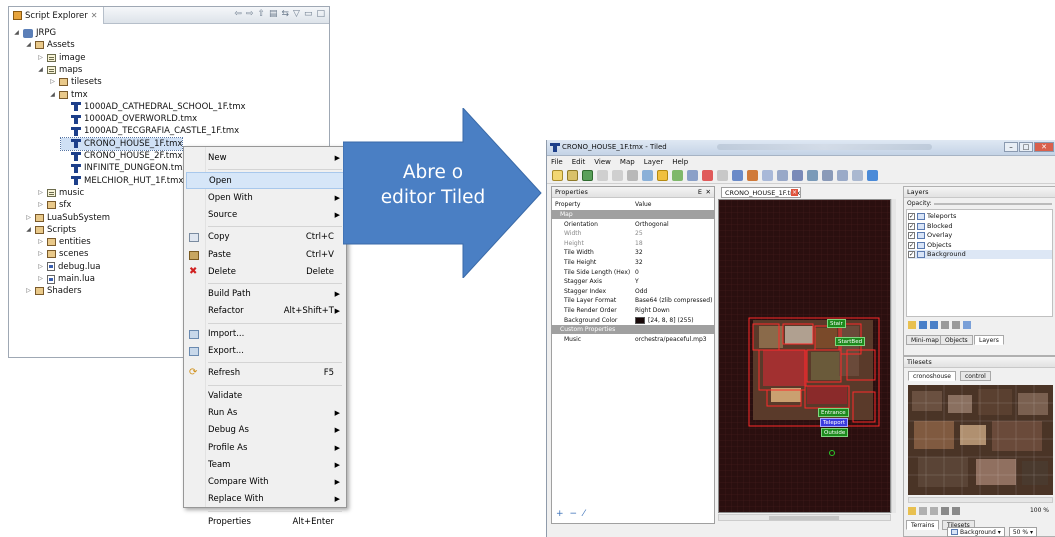  What do you see at coordinates (857, 175) in the screenshot?
I see `insert-tile-icon` at bounding box center [857, 175].